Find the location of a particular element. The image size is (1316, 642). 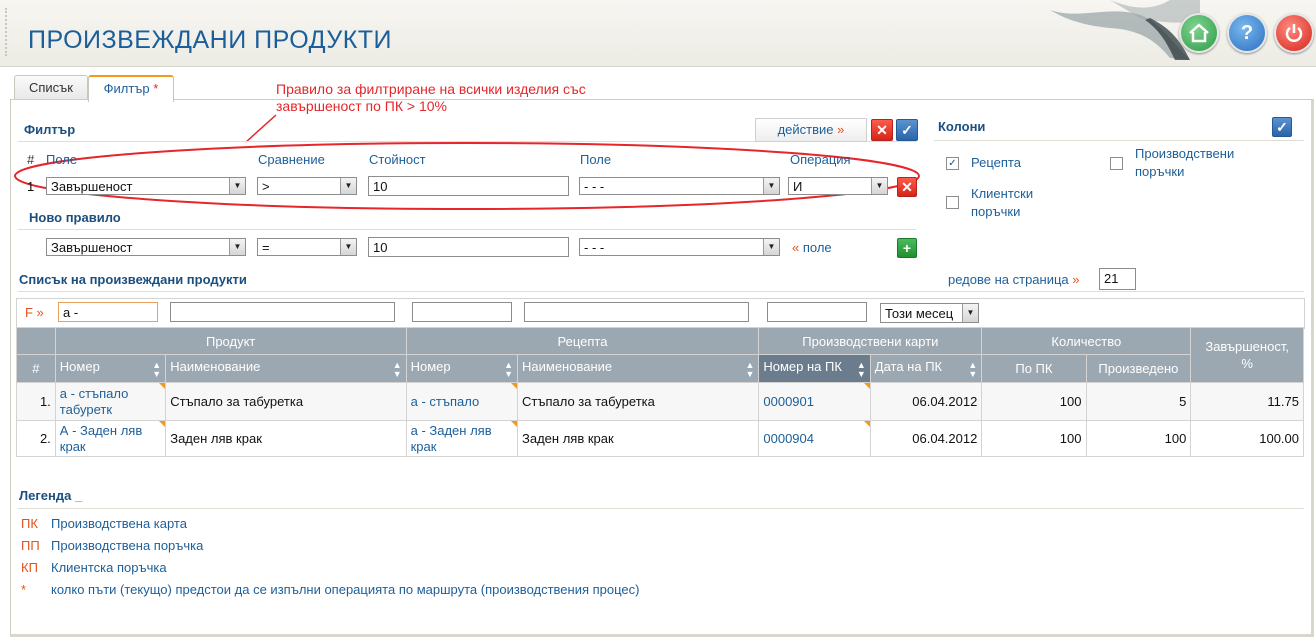

home-button is located at coordinates (1199, 33).